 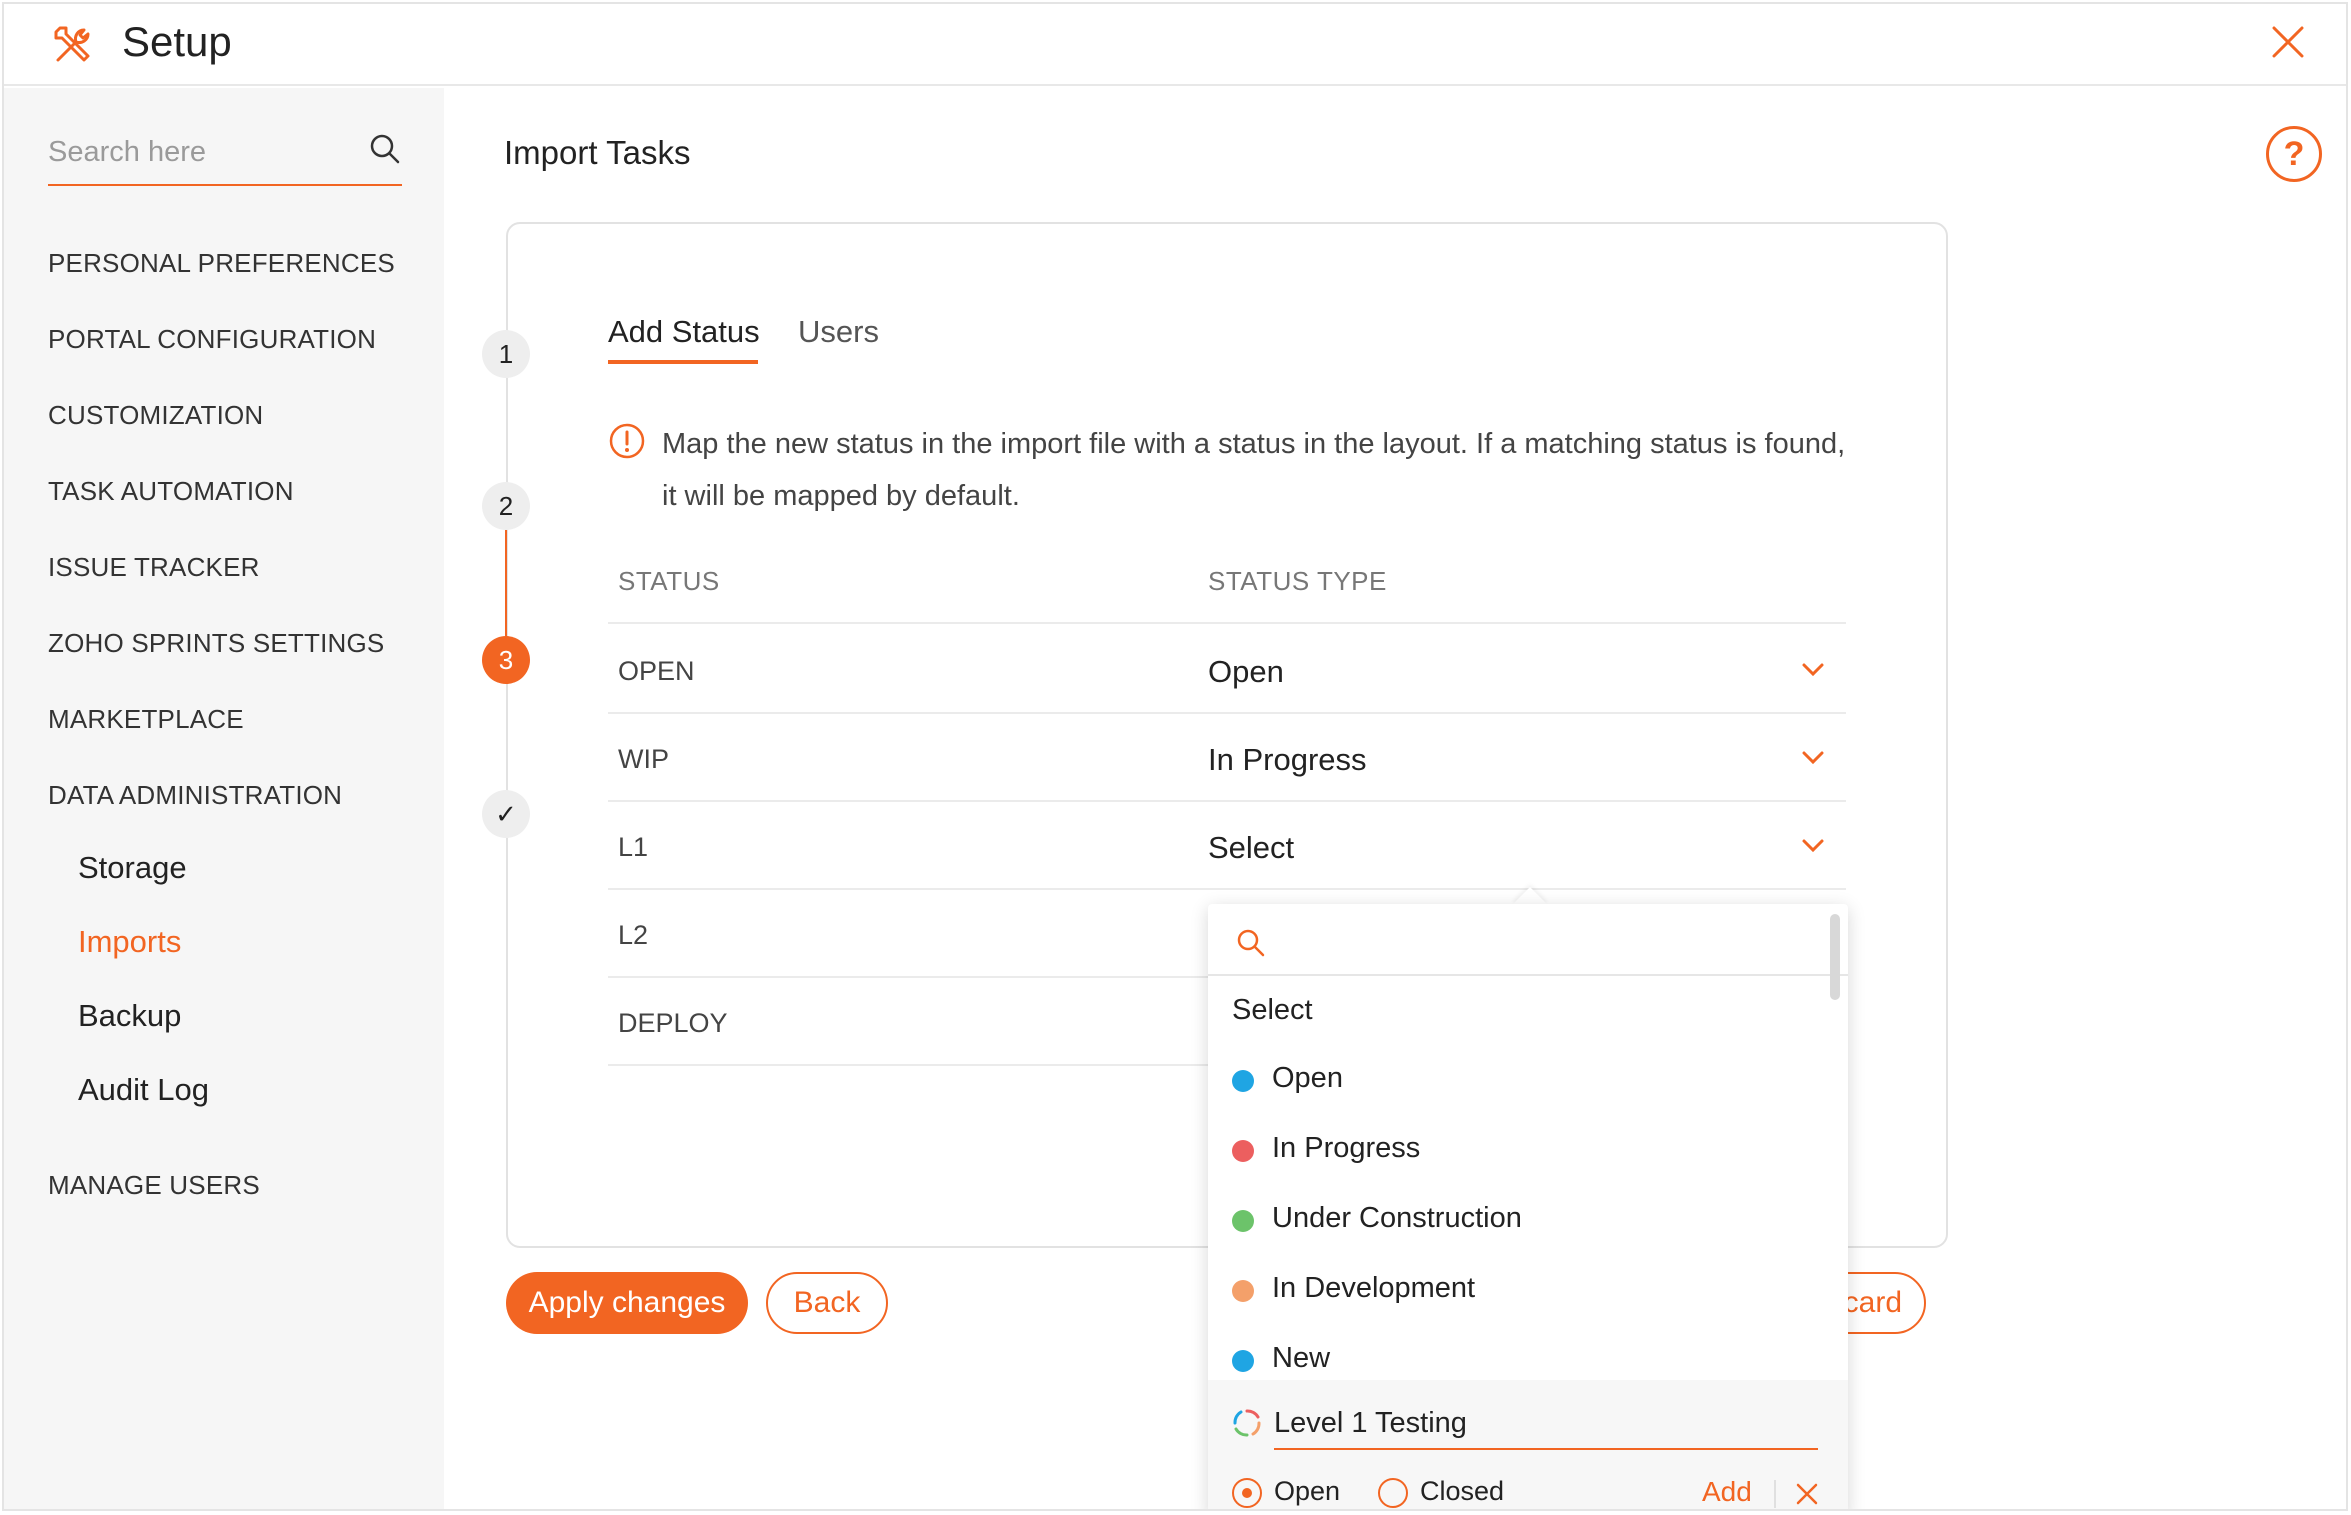 What do you see at coordinates (2288, 42) in the screenshot?
I see `close-icon` at bounding box center [2288, 42].